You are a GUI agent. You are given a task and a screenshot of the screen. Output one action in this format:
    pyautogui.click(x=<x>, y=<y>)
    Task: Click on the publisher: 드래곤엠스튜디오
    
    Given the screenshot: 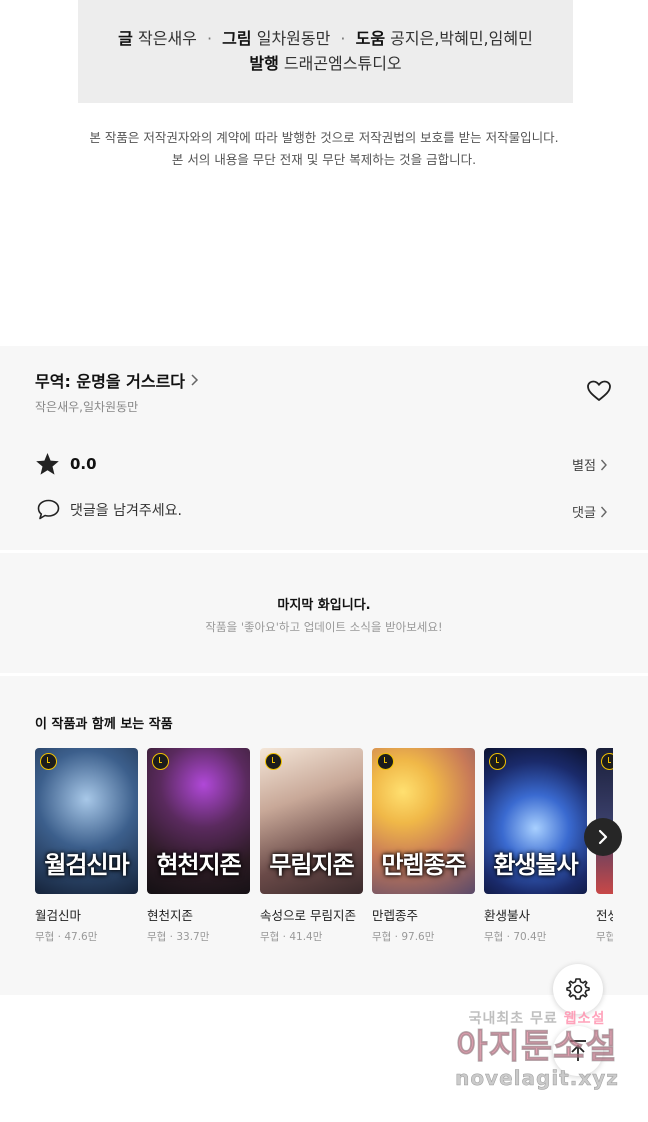 What is the action you would take?
    pyautogui.click(x=342, y=63)
    